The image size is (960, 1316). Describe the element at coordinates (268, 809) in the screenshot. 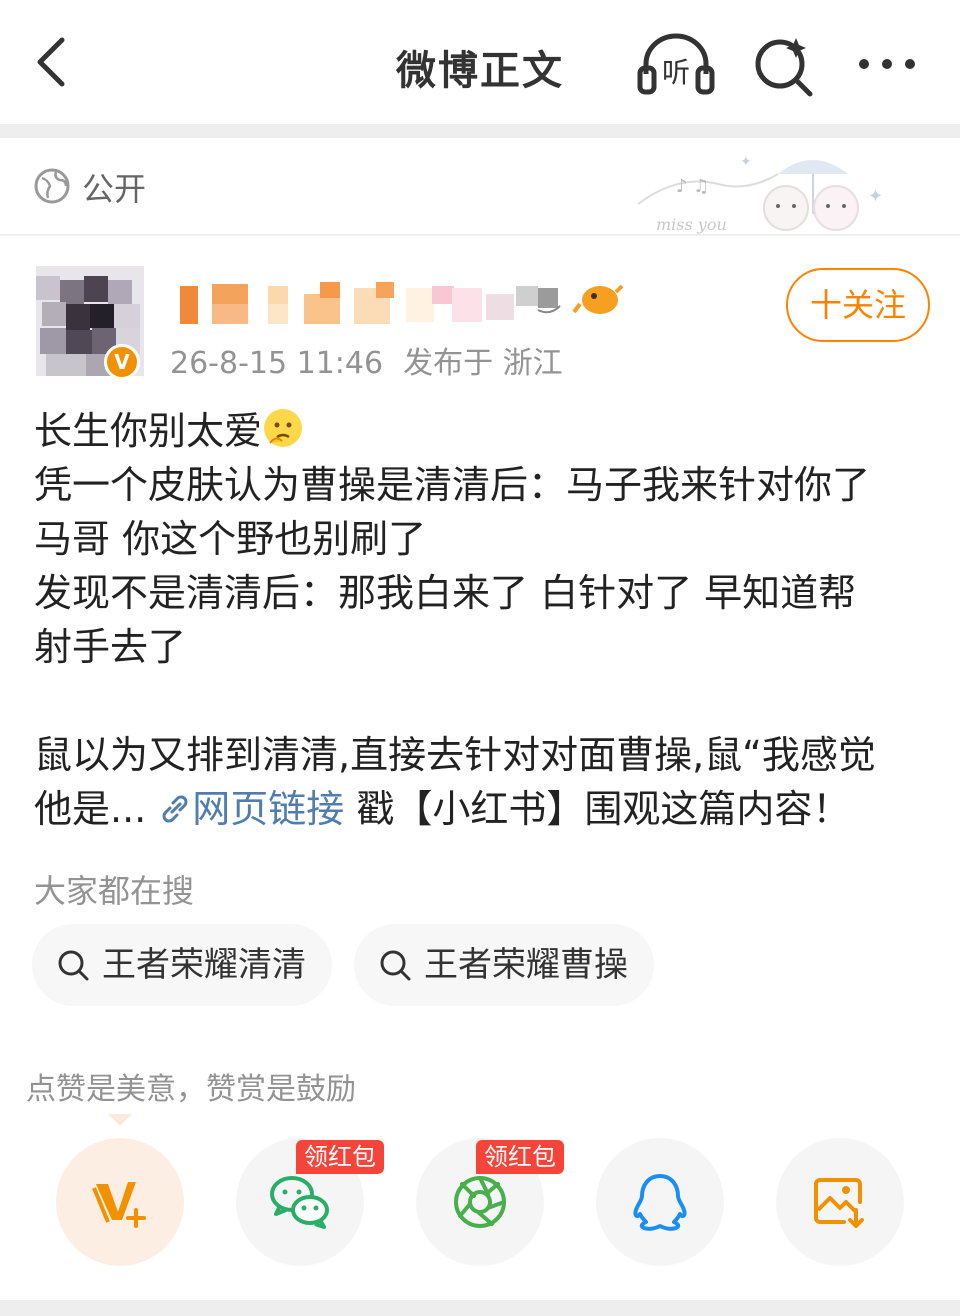

I see `web-link: 网页链接` at that location.